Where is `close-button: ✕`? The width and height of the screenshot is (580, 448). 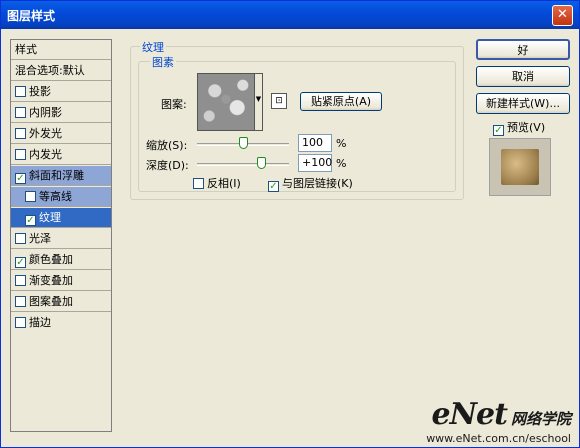
close-button: ✕ is located at coordinates (562, 15).